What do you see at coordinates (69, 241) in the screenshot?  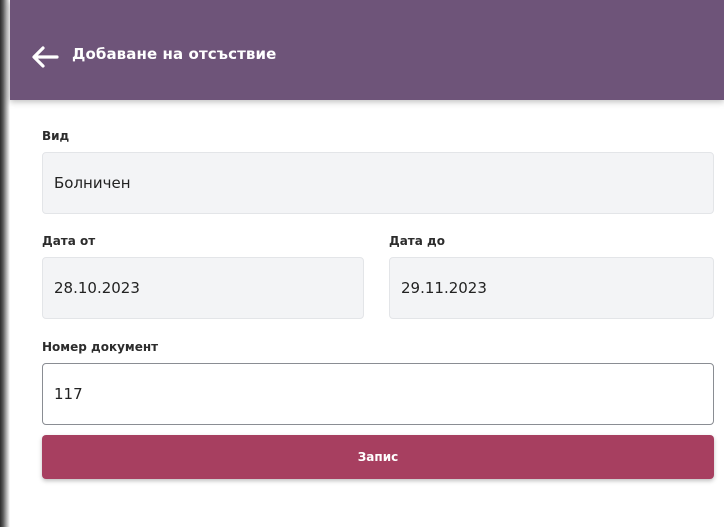 I see `date-from-label: Дата от` at bounding box center [69, 241].